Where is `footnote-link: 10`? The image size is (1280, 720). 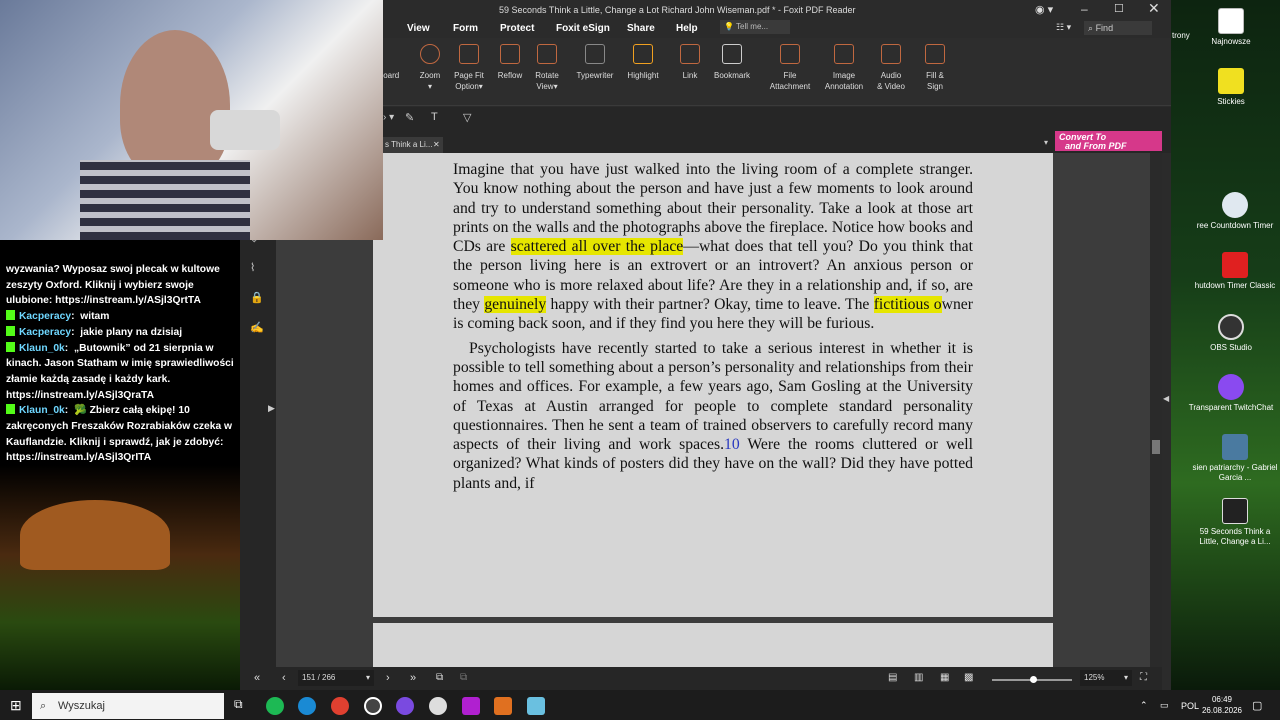 footnote-link: 10 is located at coordinates (732, 444).